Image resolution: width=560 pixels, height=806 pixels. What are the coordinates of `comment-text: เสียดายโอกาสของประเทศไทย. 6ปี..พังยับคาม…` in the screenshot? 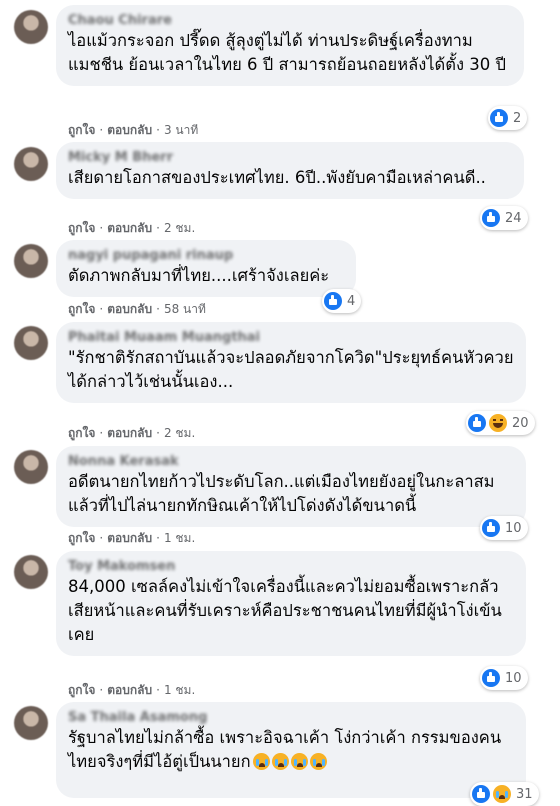 It's located at (277, 177).